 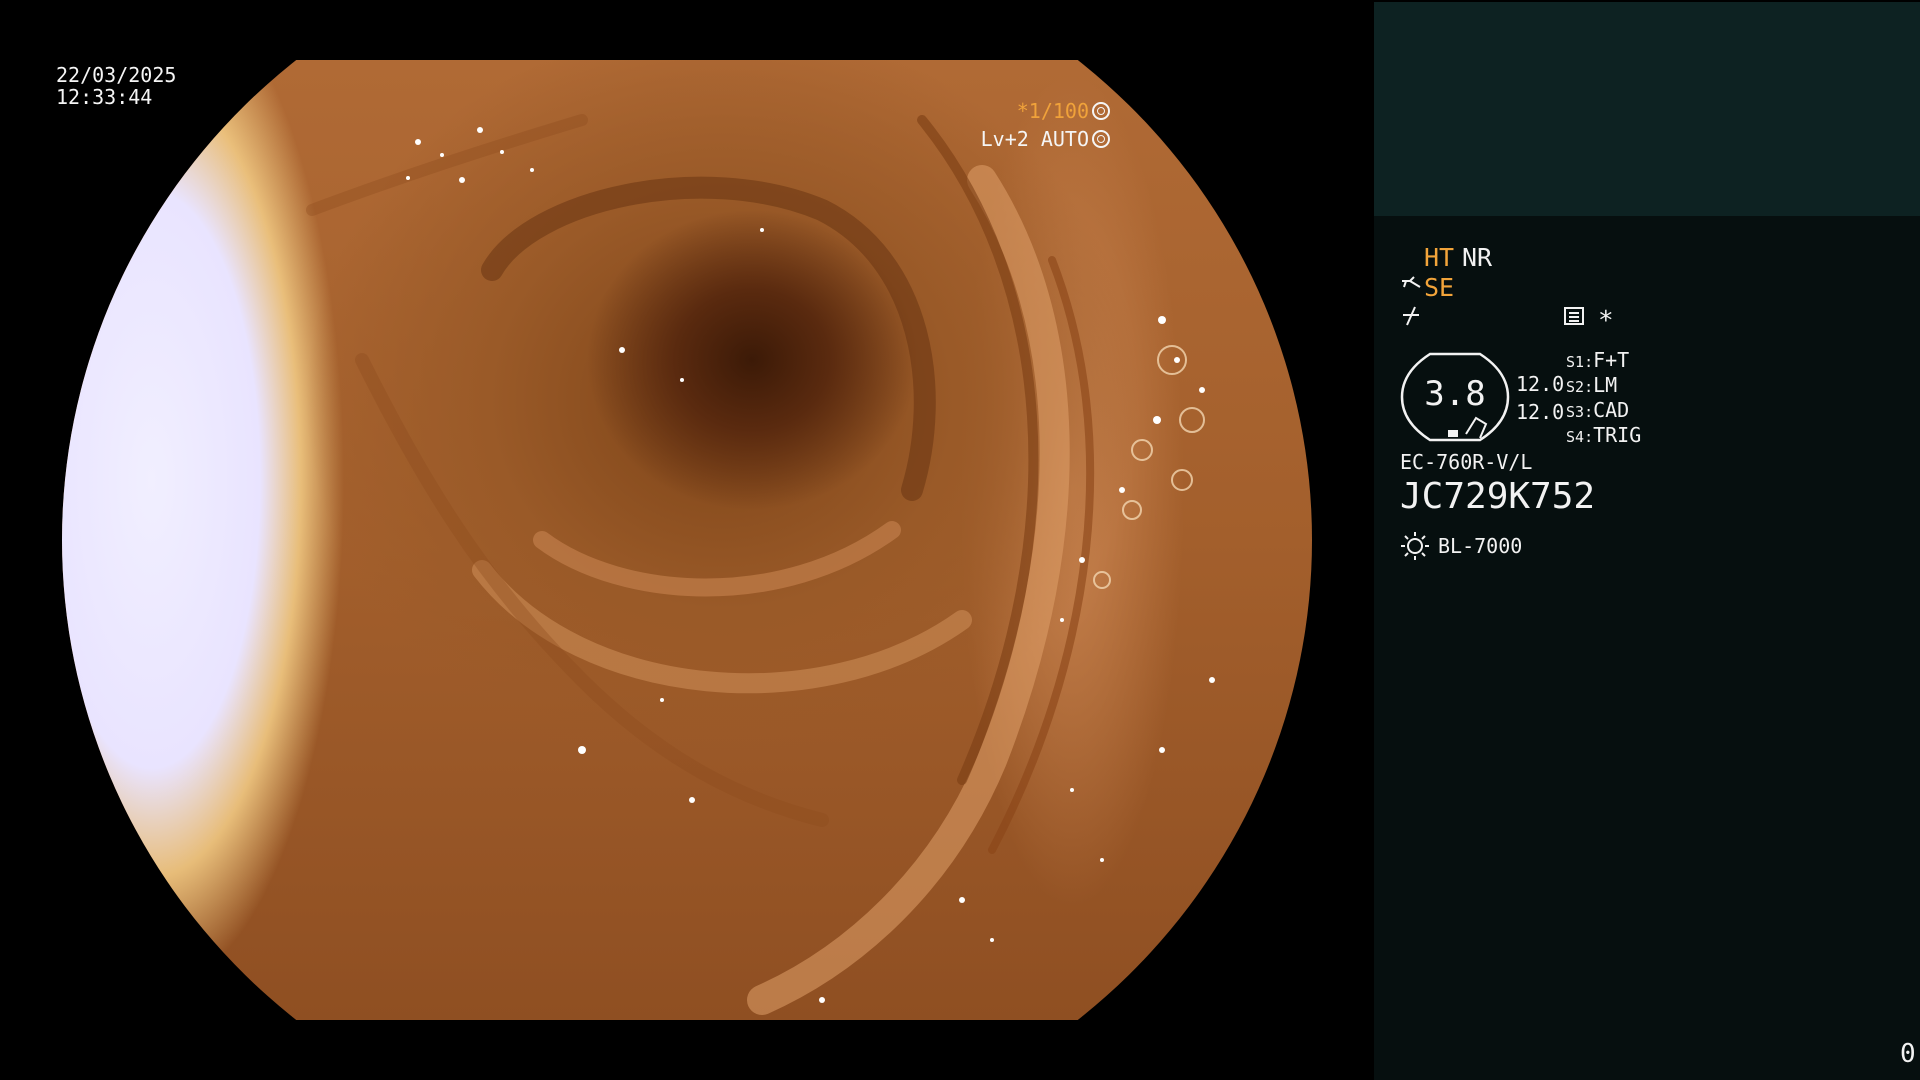 I want to click on lens-value-lower: 12.0, so click(x=1540, y=412).